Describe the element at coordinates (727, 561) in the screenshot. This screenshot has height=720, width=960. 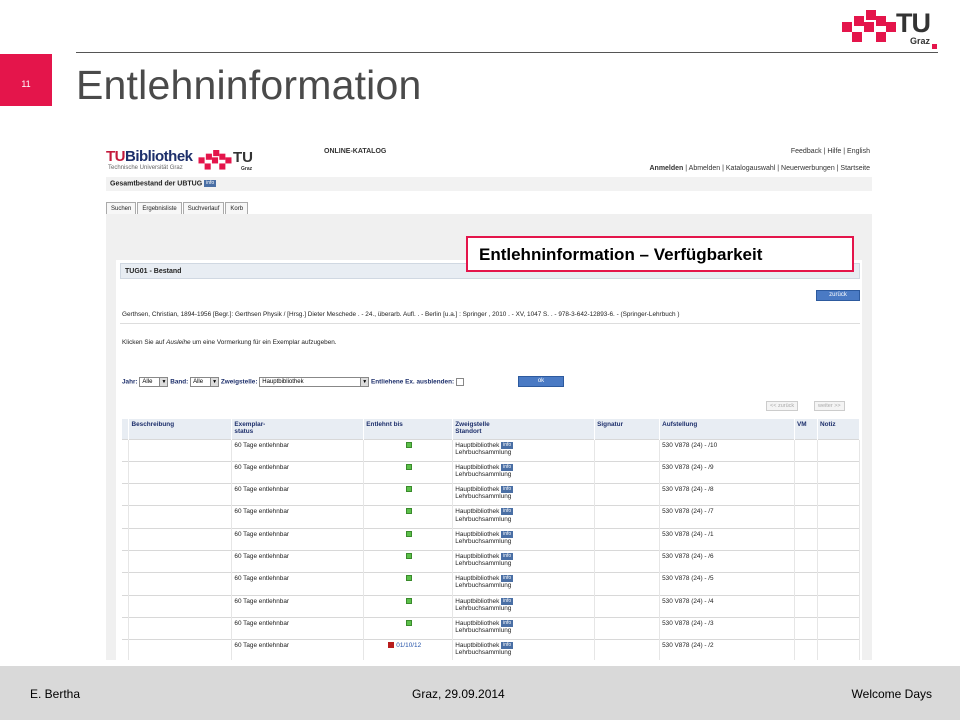
I see `cell-aufstellung: 530 V878 (24) - /6` at that location.